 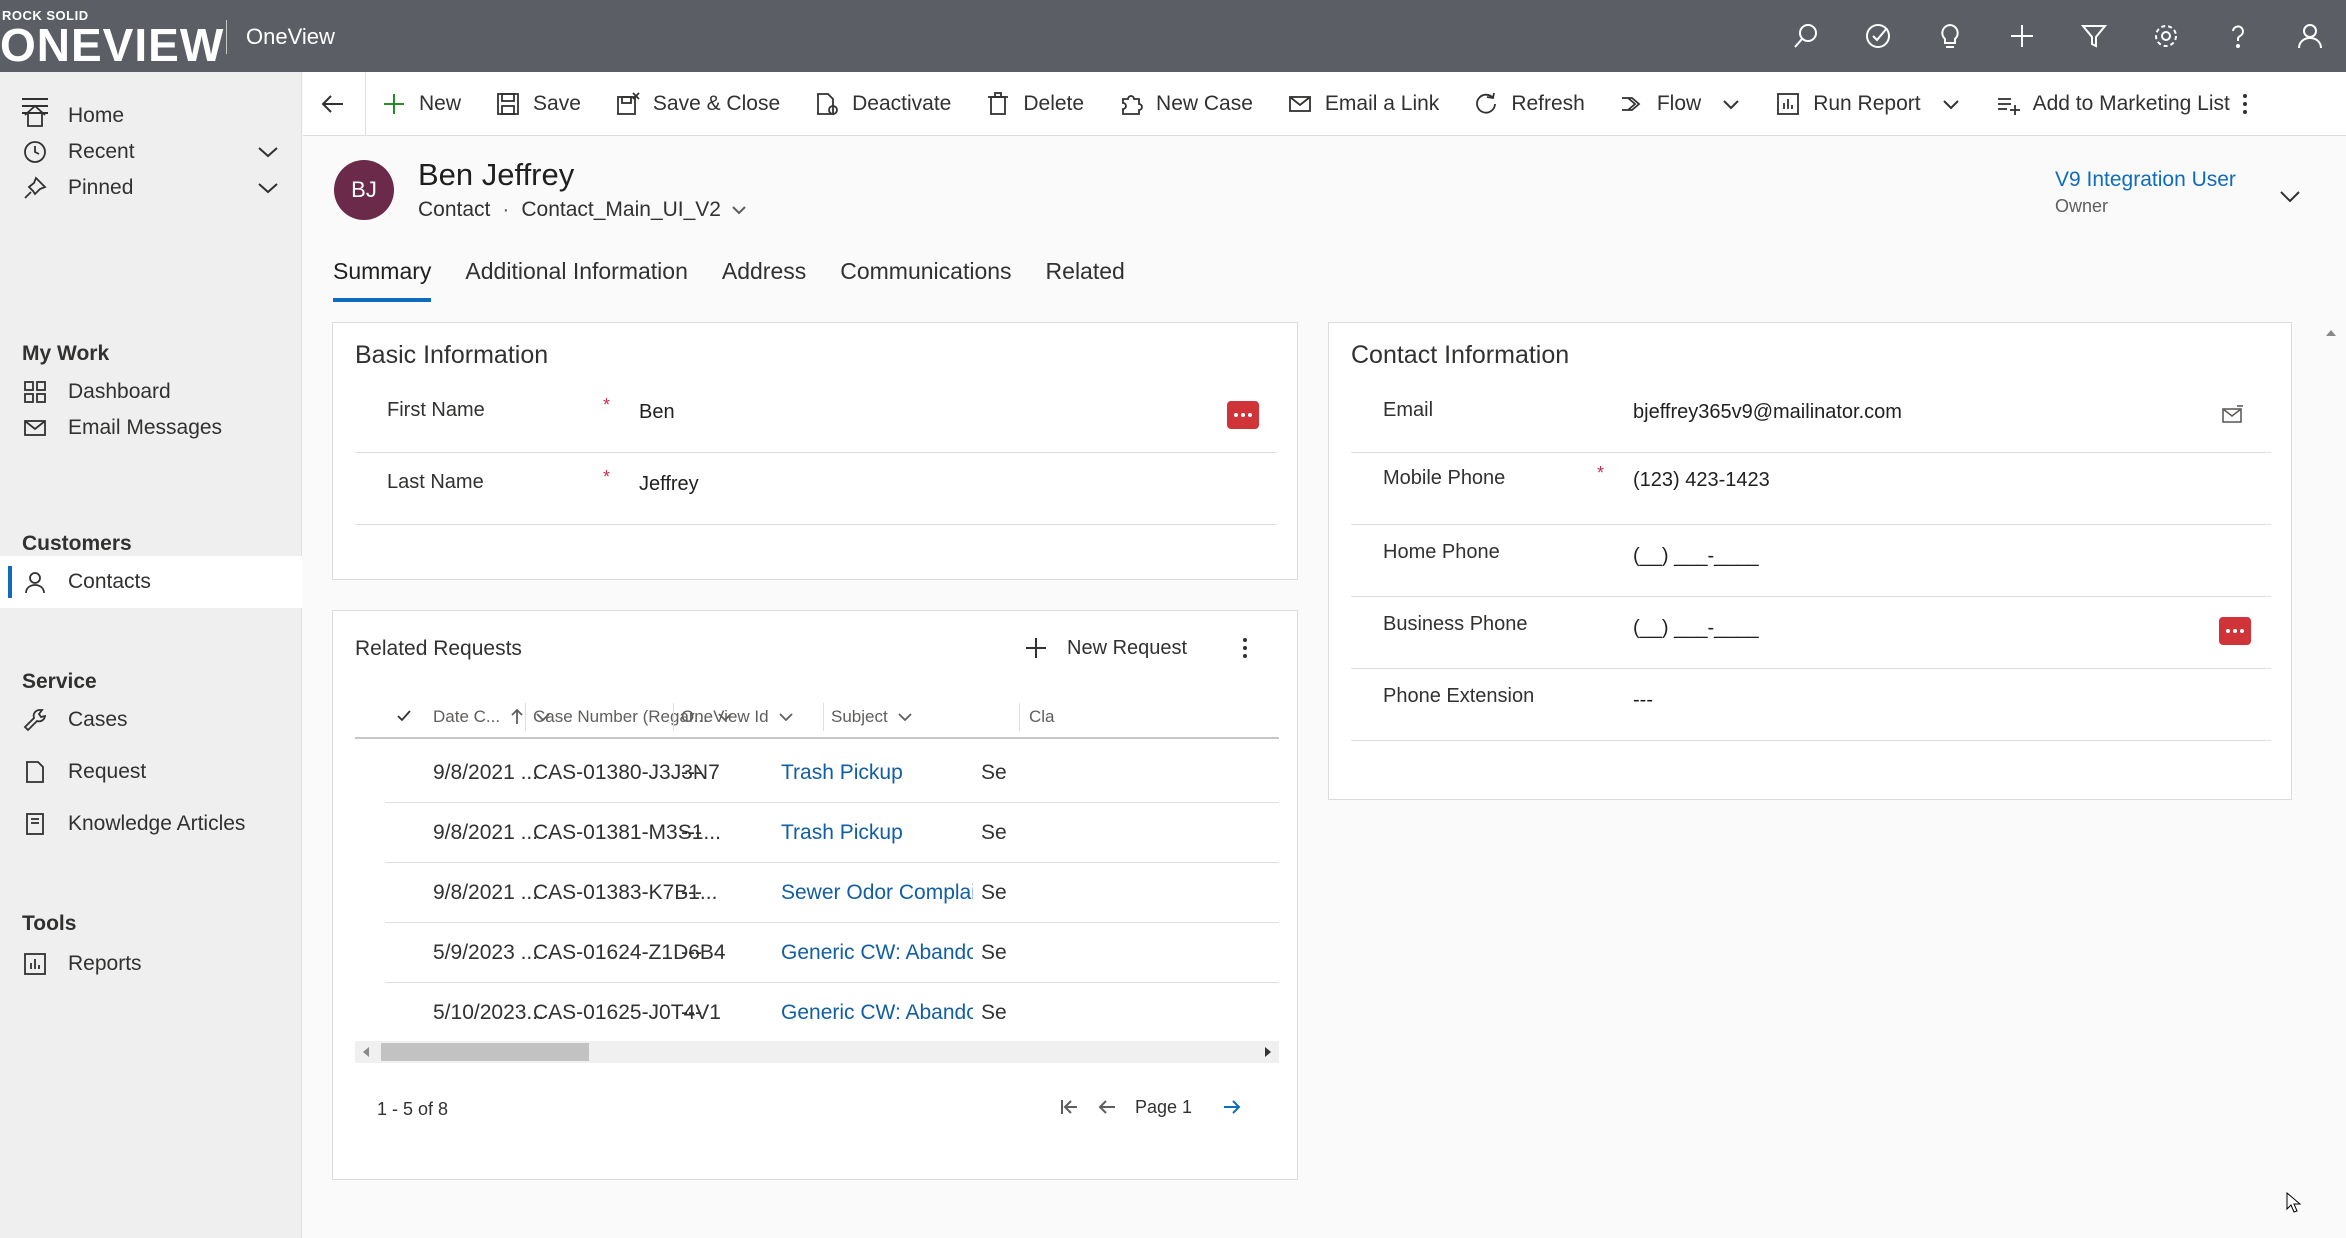 What do you see at coordinates (538, 104) in the screenshot?
I see `save-button: Save` at bounding box center [538, 104].